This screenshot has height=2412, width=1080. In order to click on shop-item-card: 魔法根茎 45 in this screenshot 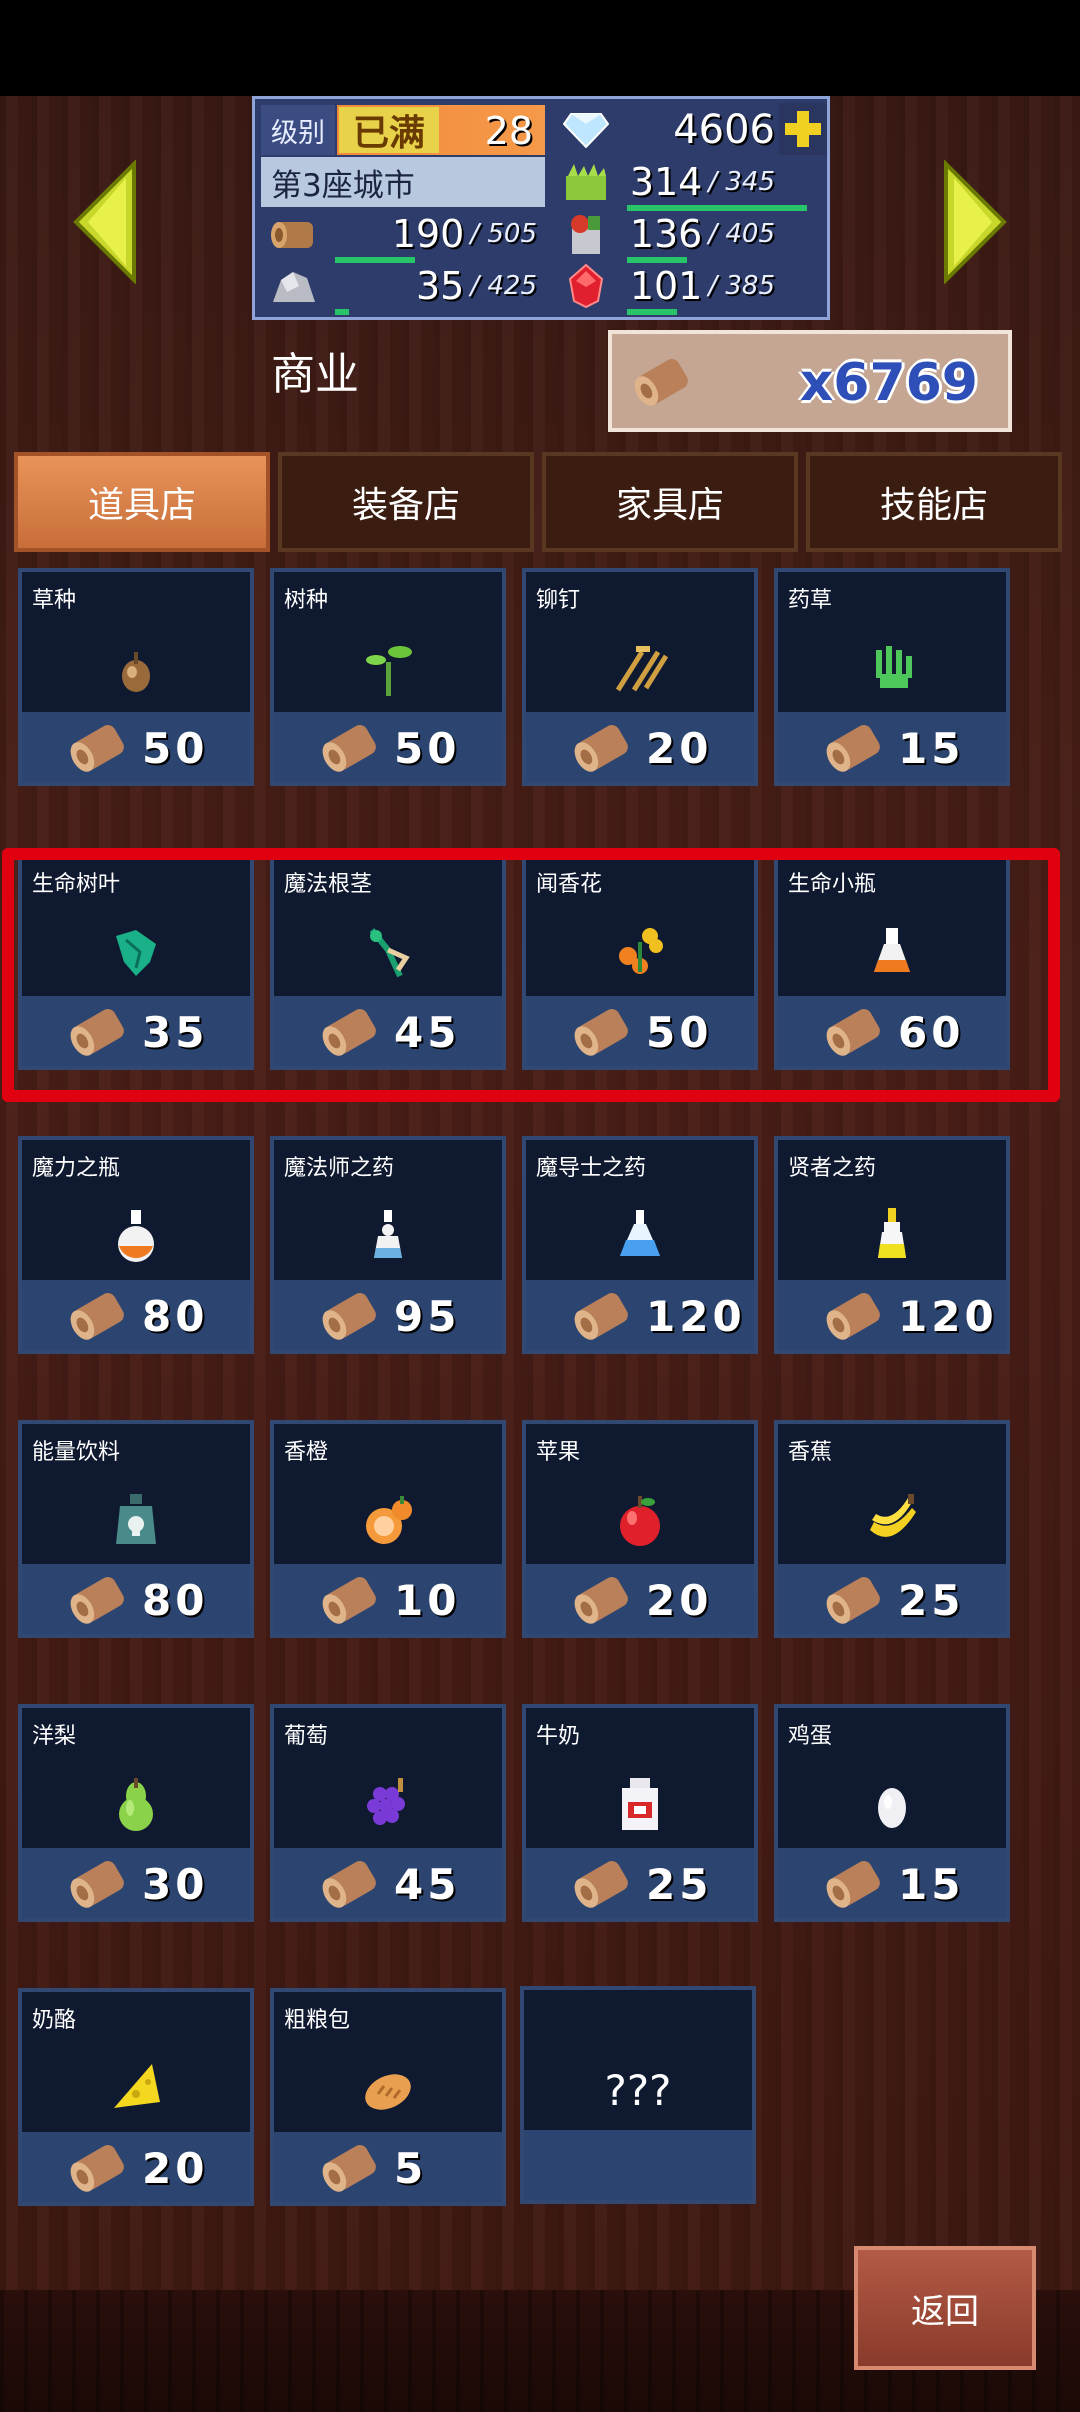, I will do `click(388, 961)`.